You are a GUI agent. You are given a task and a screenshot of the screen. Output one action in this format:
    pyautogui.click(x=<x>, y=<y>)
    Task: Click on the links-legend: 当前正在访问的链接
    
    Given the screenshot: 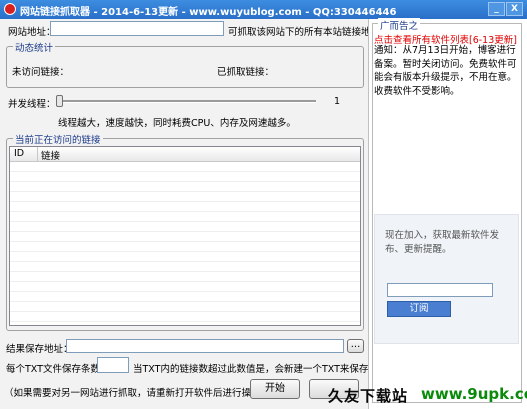 What is the action you would take?
    pyautogui.click(x=58, y=139)
    